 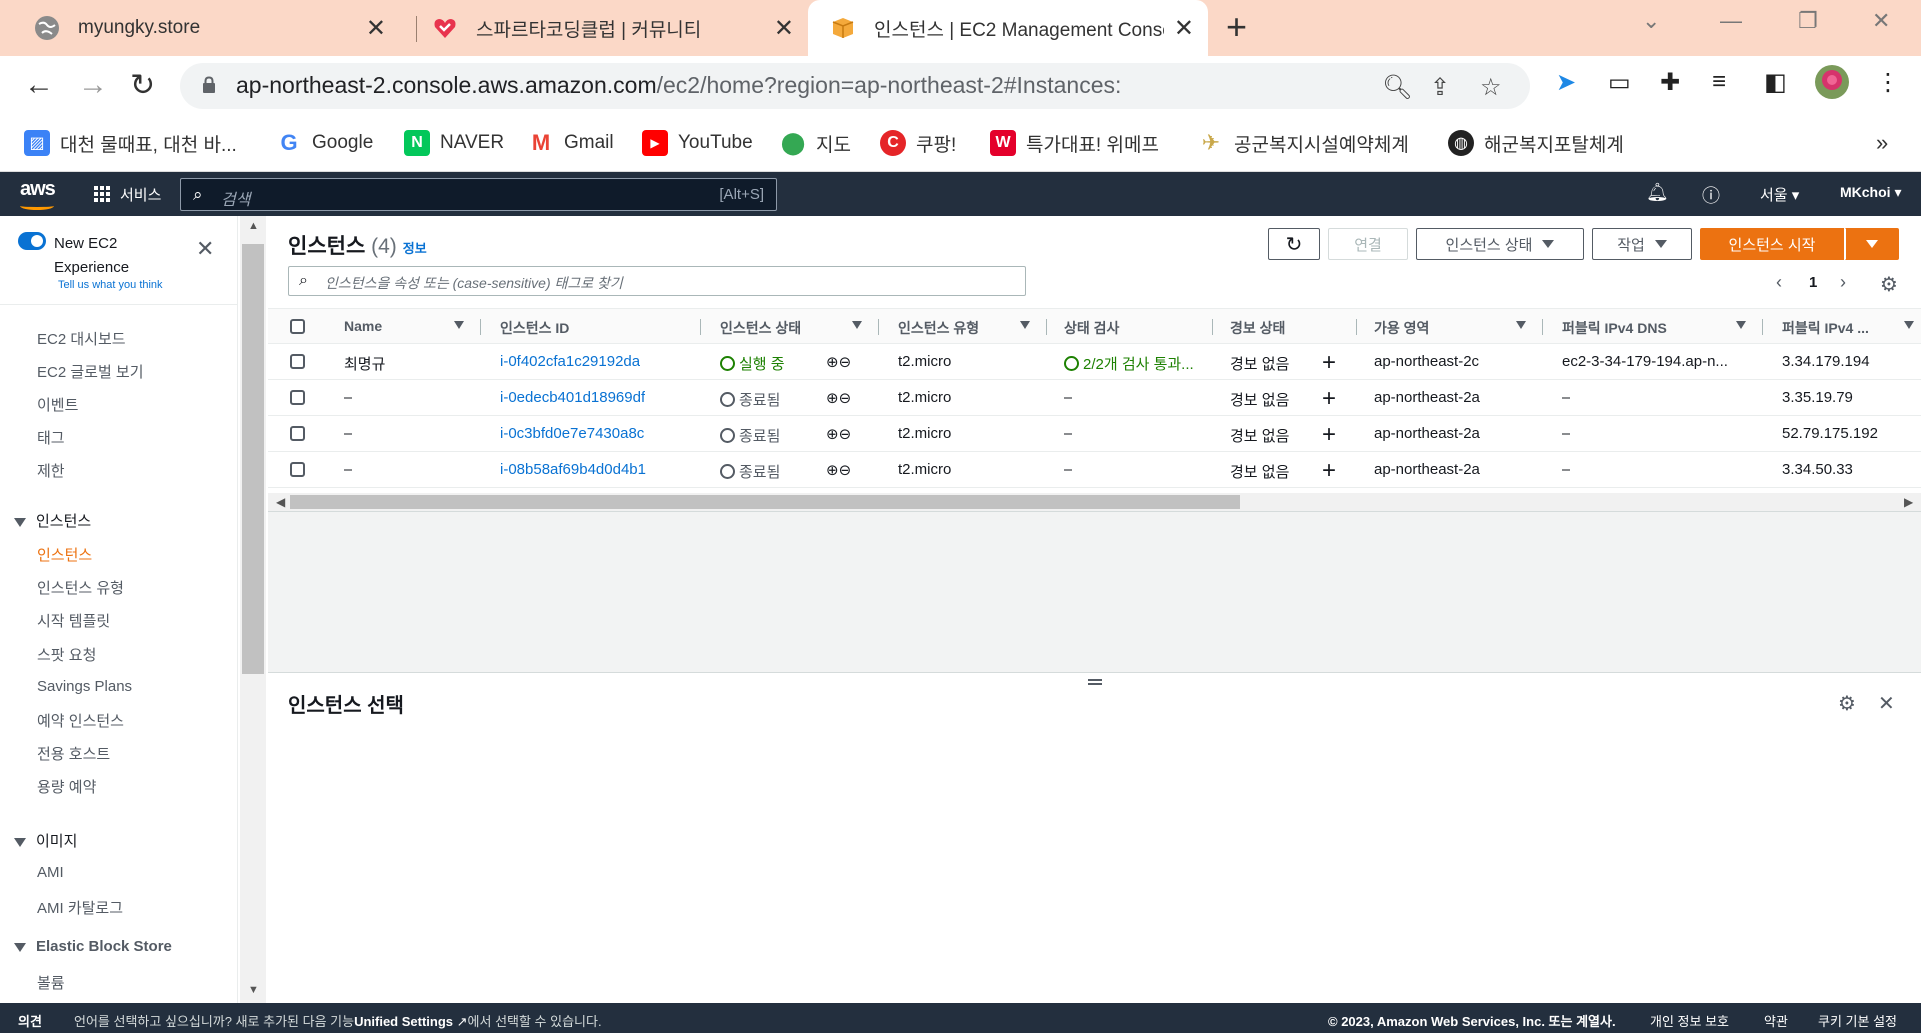 What do you see at coordinates (1847, 703) in the screenshot?
I see `preferences-gear-icon: ⚙` at bounding box center [1847, 703].